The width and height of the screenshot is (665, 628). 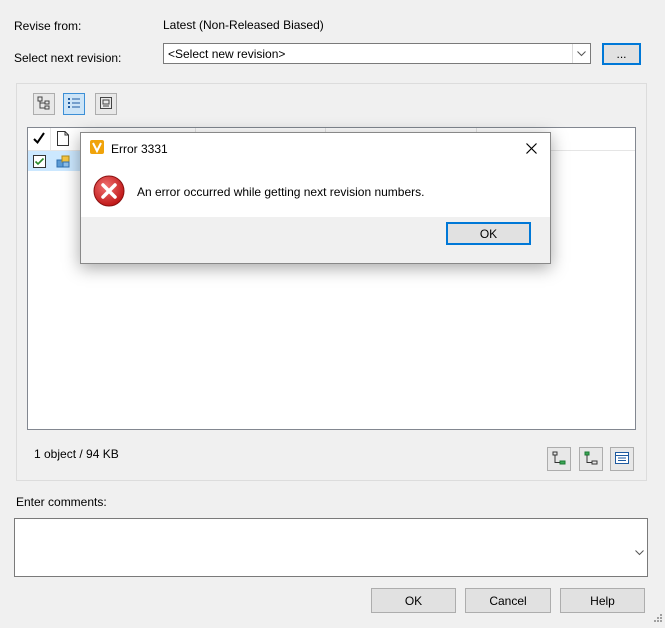 I want to click on revise-from-value: Latest (Non-Released Biased), so click(x=243, y=25).